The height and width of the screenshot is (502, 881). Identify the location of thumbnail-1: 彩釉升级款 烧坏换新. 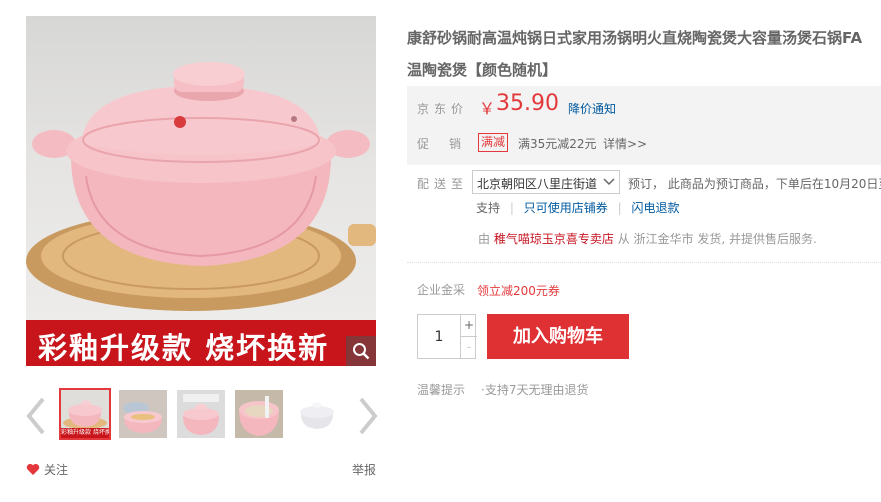
(85, 414).